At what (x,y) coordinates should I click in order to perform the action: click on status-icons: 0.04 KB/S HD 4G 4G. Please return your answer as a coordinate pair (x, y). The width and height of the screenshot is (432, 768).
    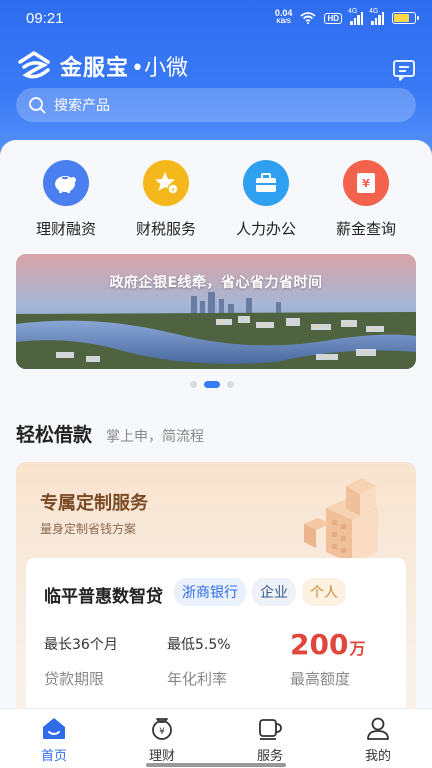
    Looking at the image, I should click on (347, 17).